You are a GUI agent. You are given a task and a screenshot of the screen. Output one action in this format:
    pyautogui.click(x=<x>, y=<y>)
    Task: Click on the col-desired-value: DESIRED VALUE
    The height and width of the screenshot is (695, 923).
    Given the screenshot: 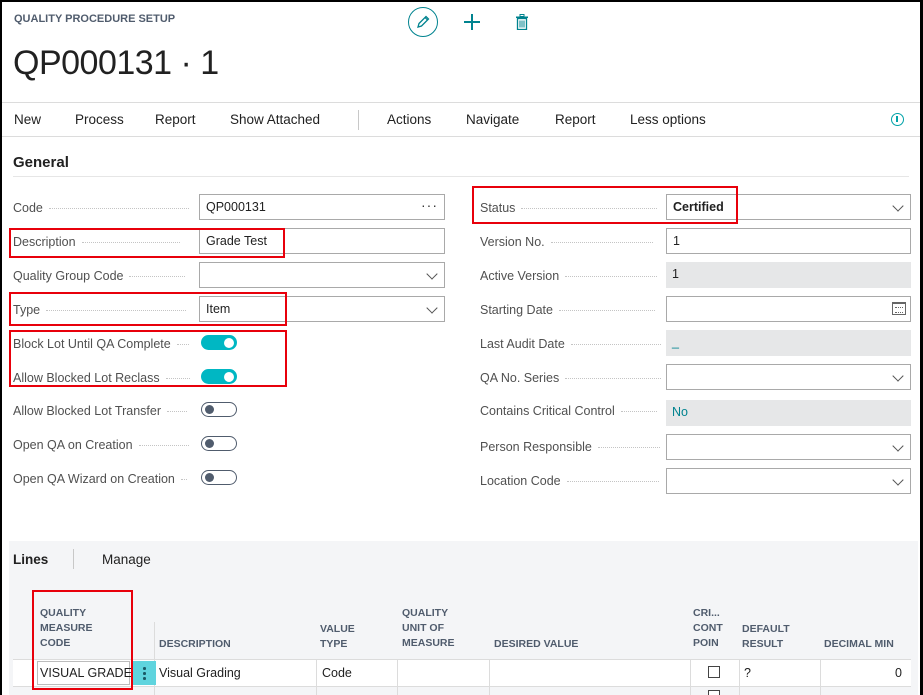 What is the action you would take?
    pyautogui.click(x=536, y=644)
    